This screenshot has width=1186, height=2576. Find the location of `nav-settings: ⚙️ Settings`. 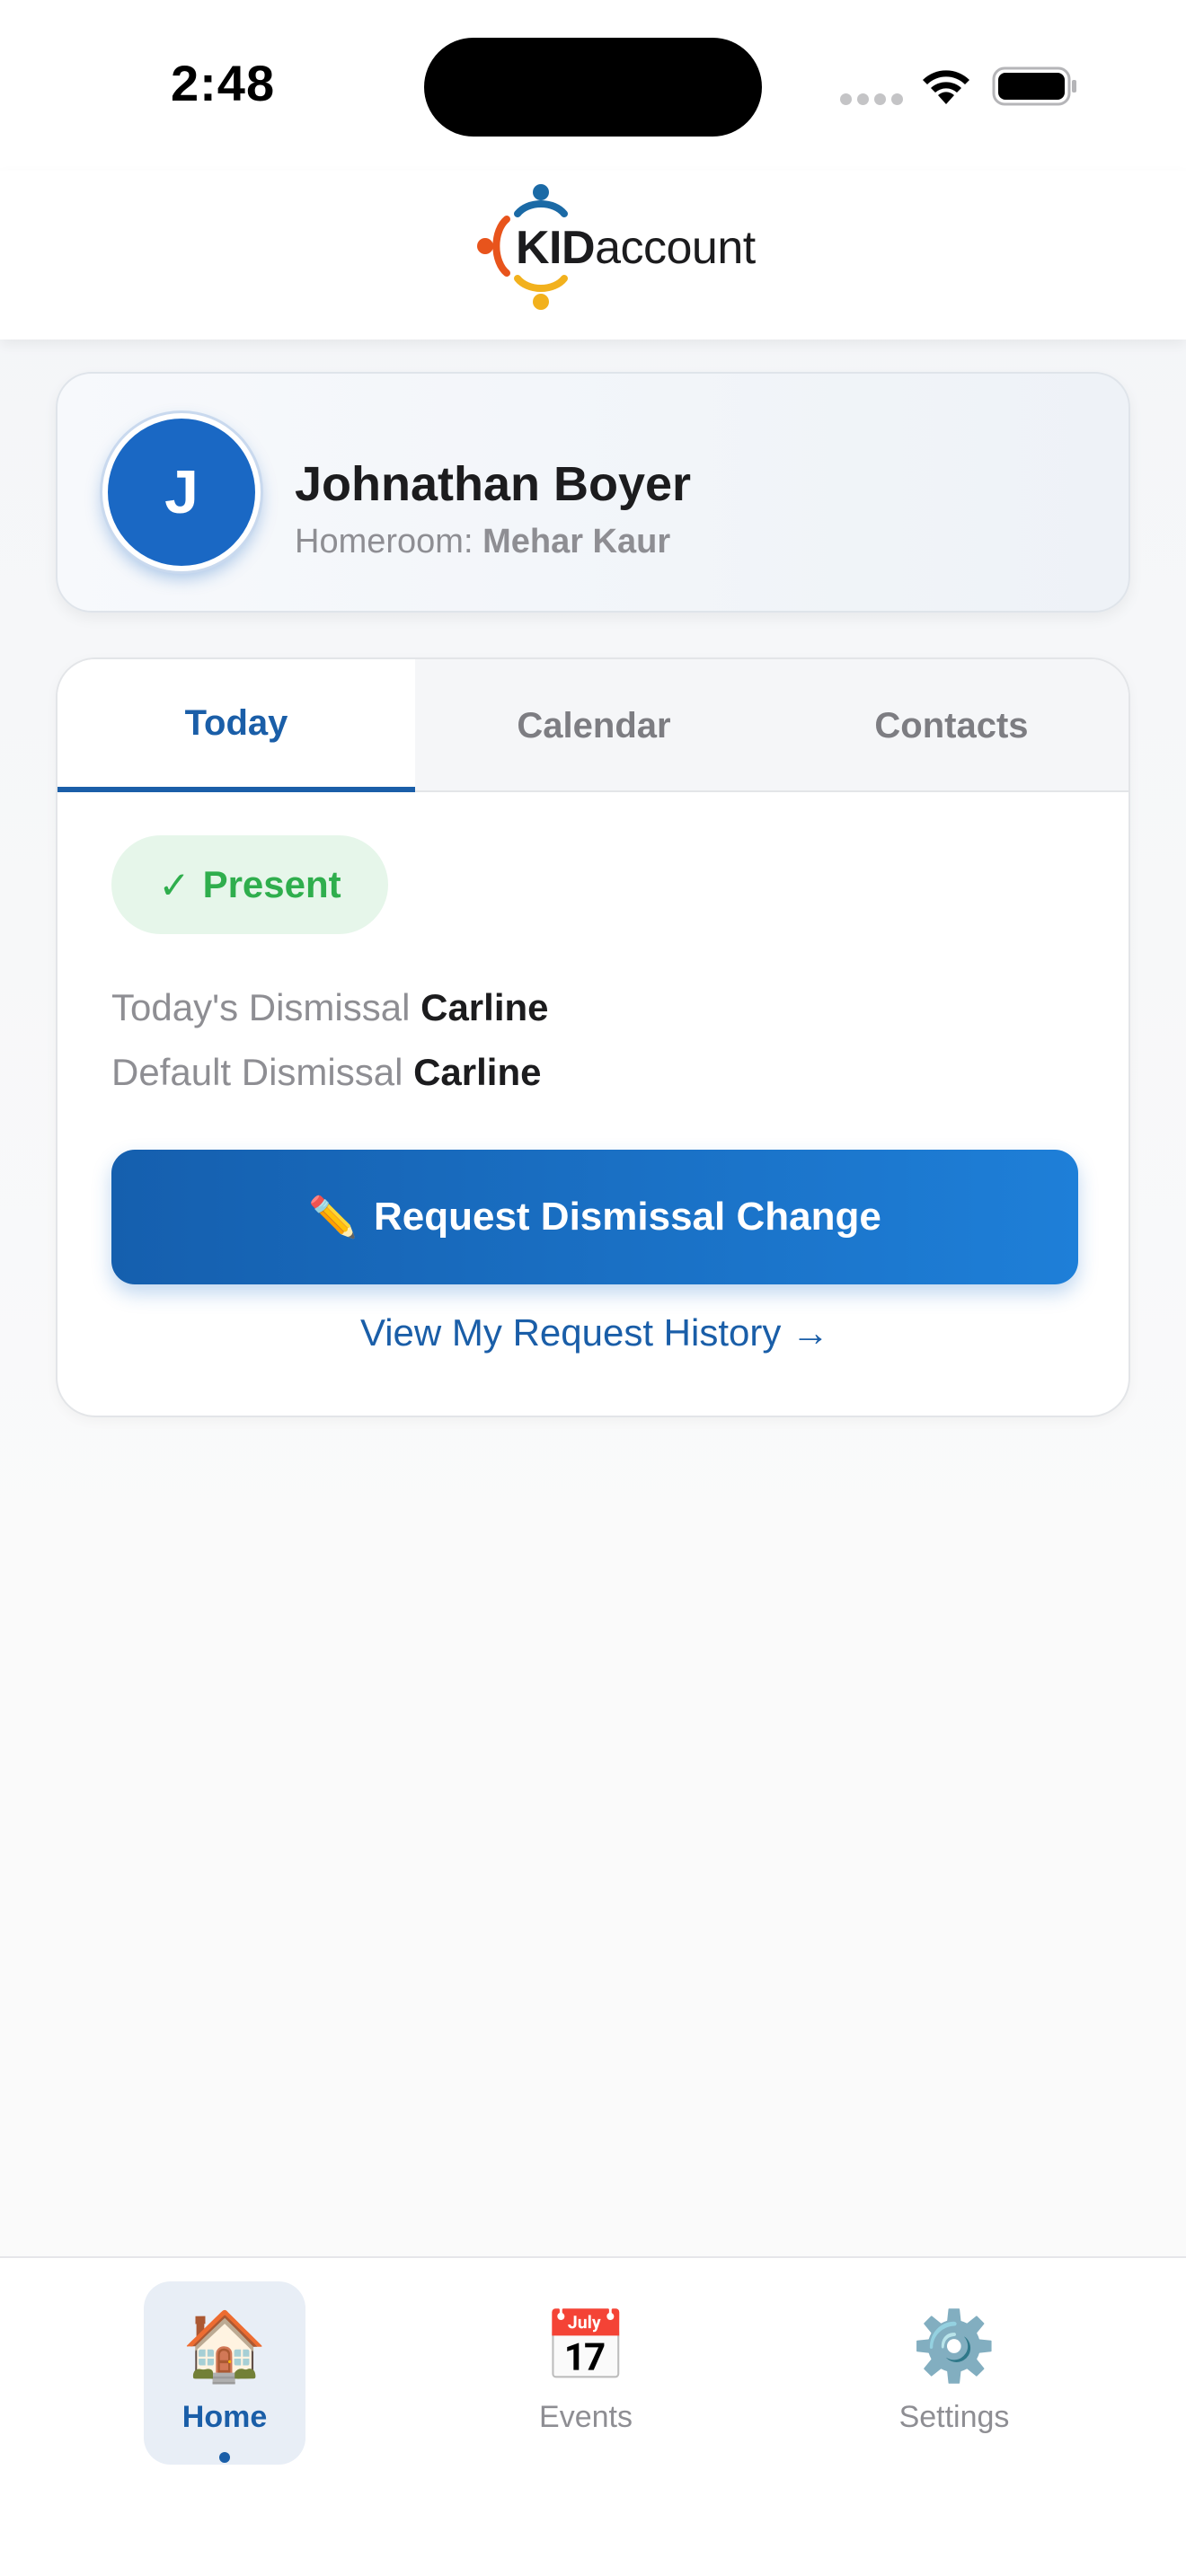

nav-settings: ⚙️ Settings is located at coordinates (954, 2373).